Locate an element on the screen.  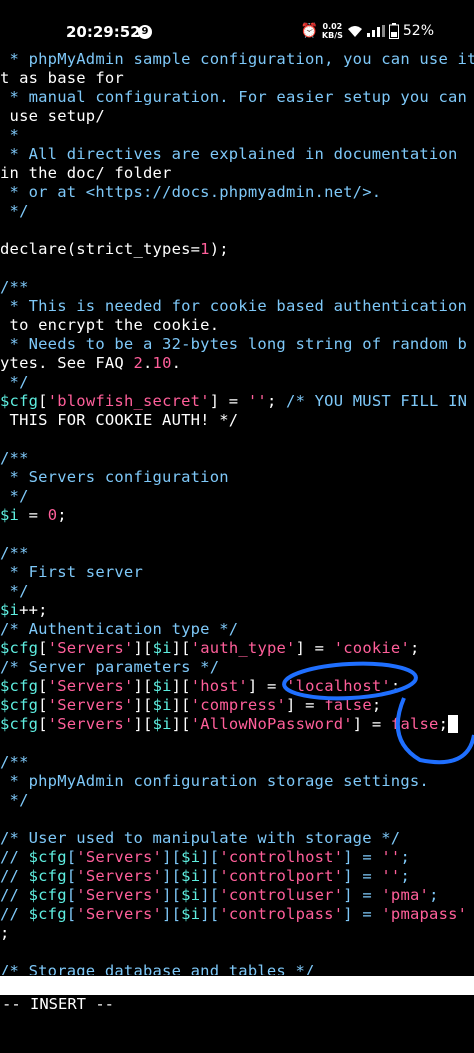
code-line: $cfg['Servers'][$i]['compress'] = false; is located at coordinates (190, 705).